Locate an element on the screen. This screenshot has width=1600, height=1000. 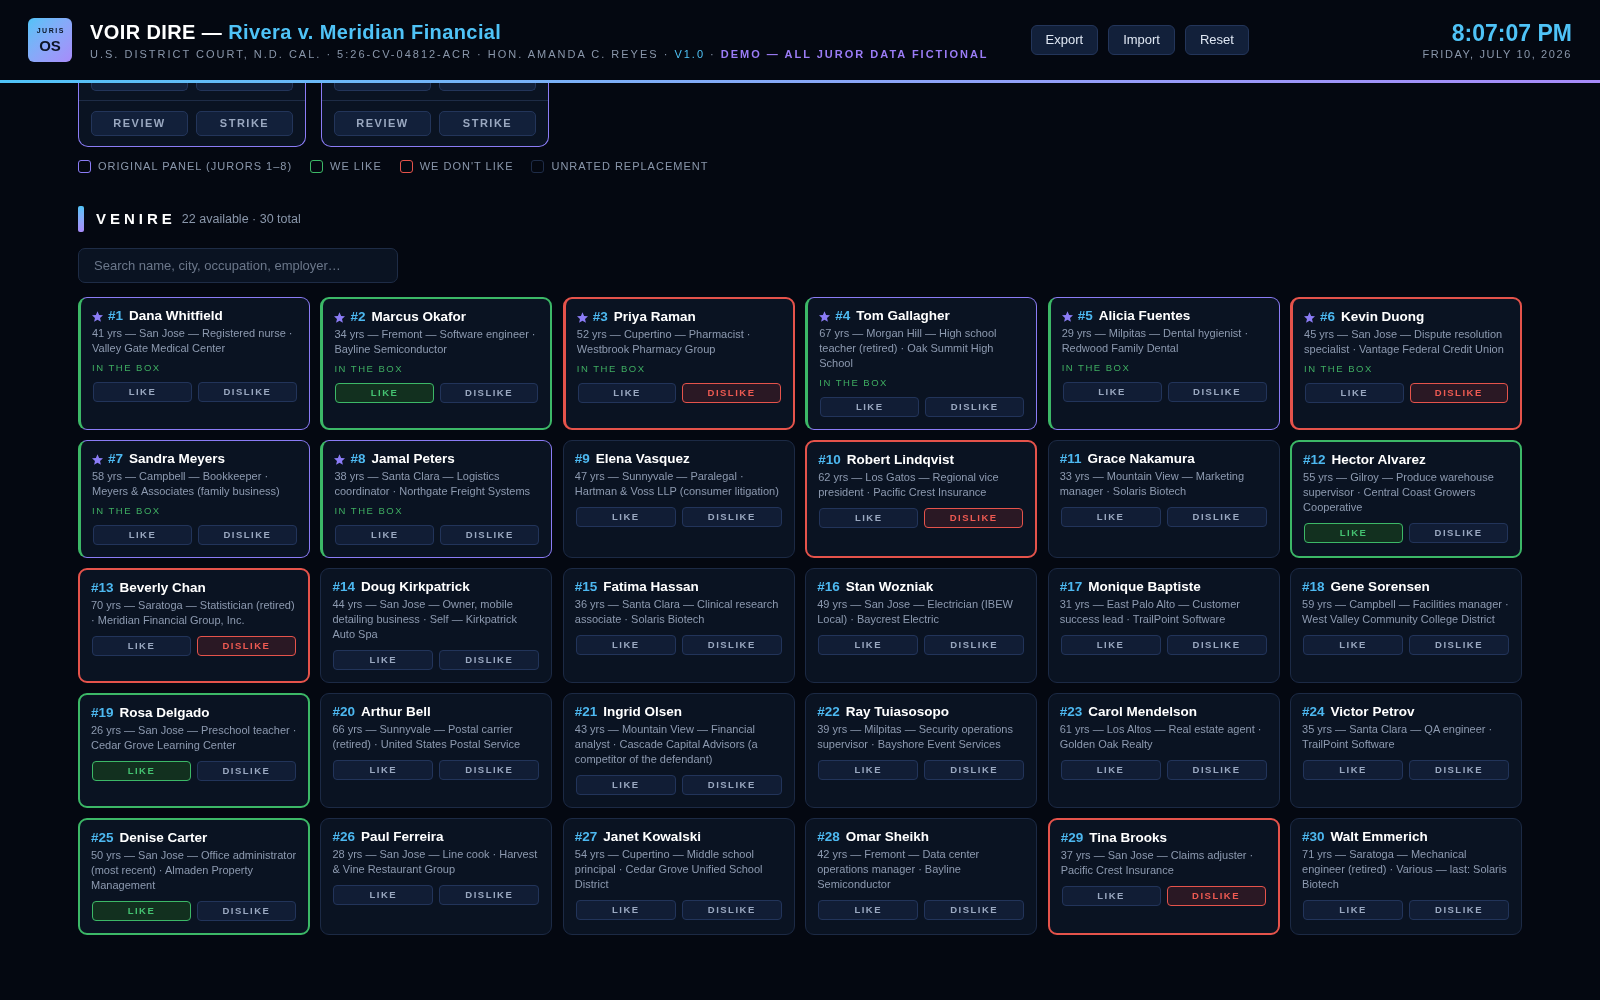
juror-name: Priya Raman is located at coordinates (654, 317).